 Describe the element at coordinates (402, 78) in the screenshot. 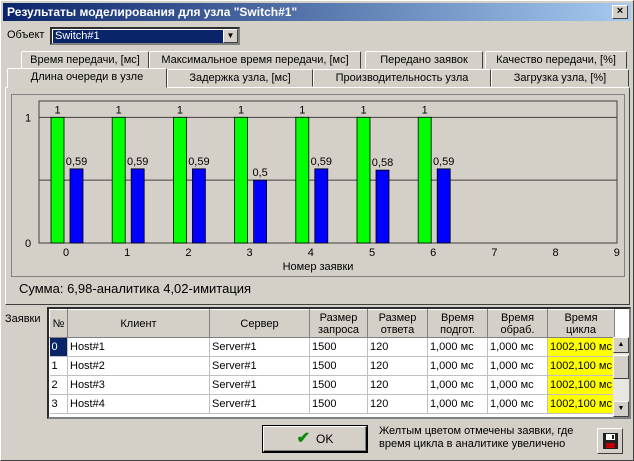

I see `tab-node-performance: Производительность узла` at that location.